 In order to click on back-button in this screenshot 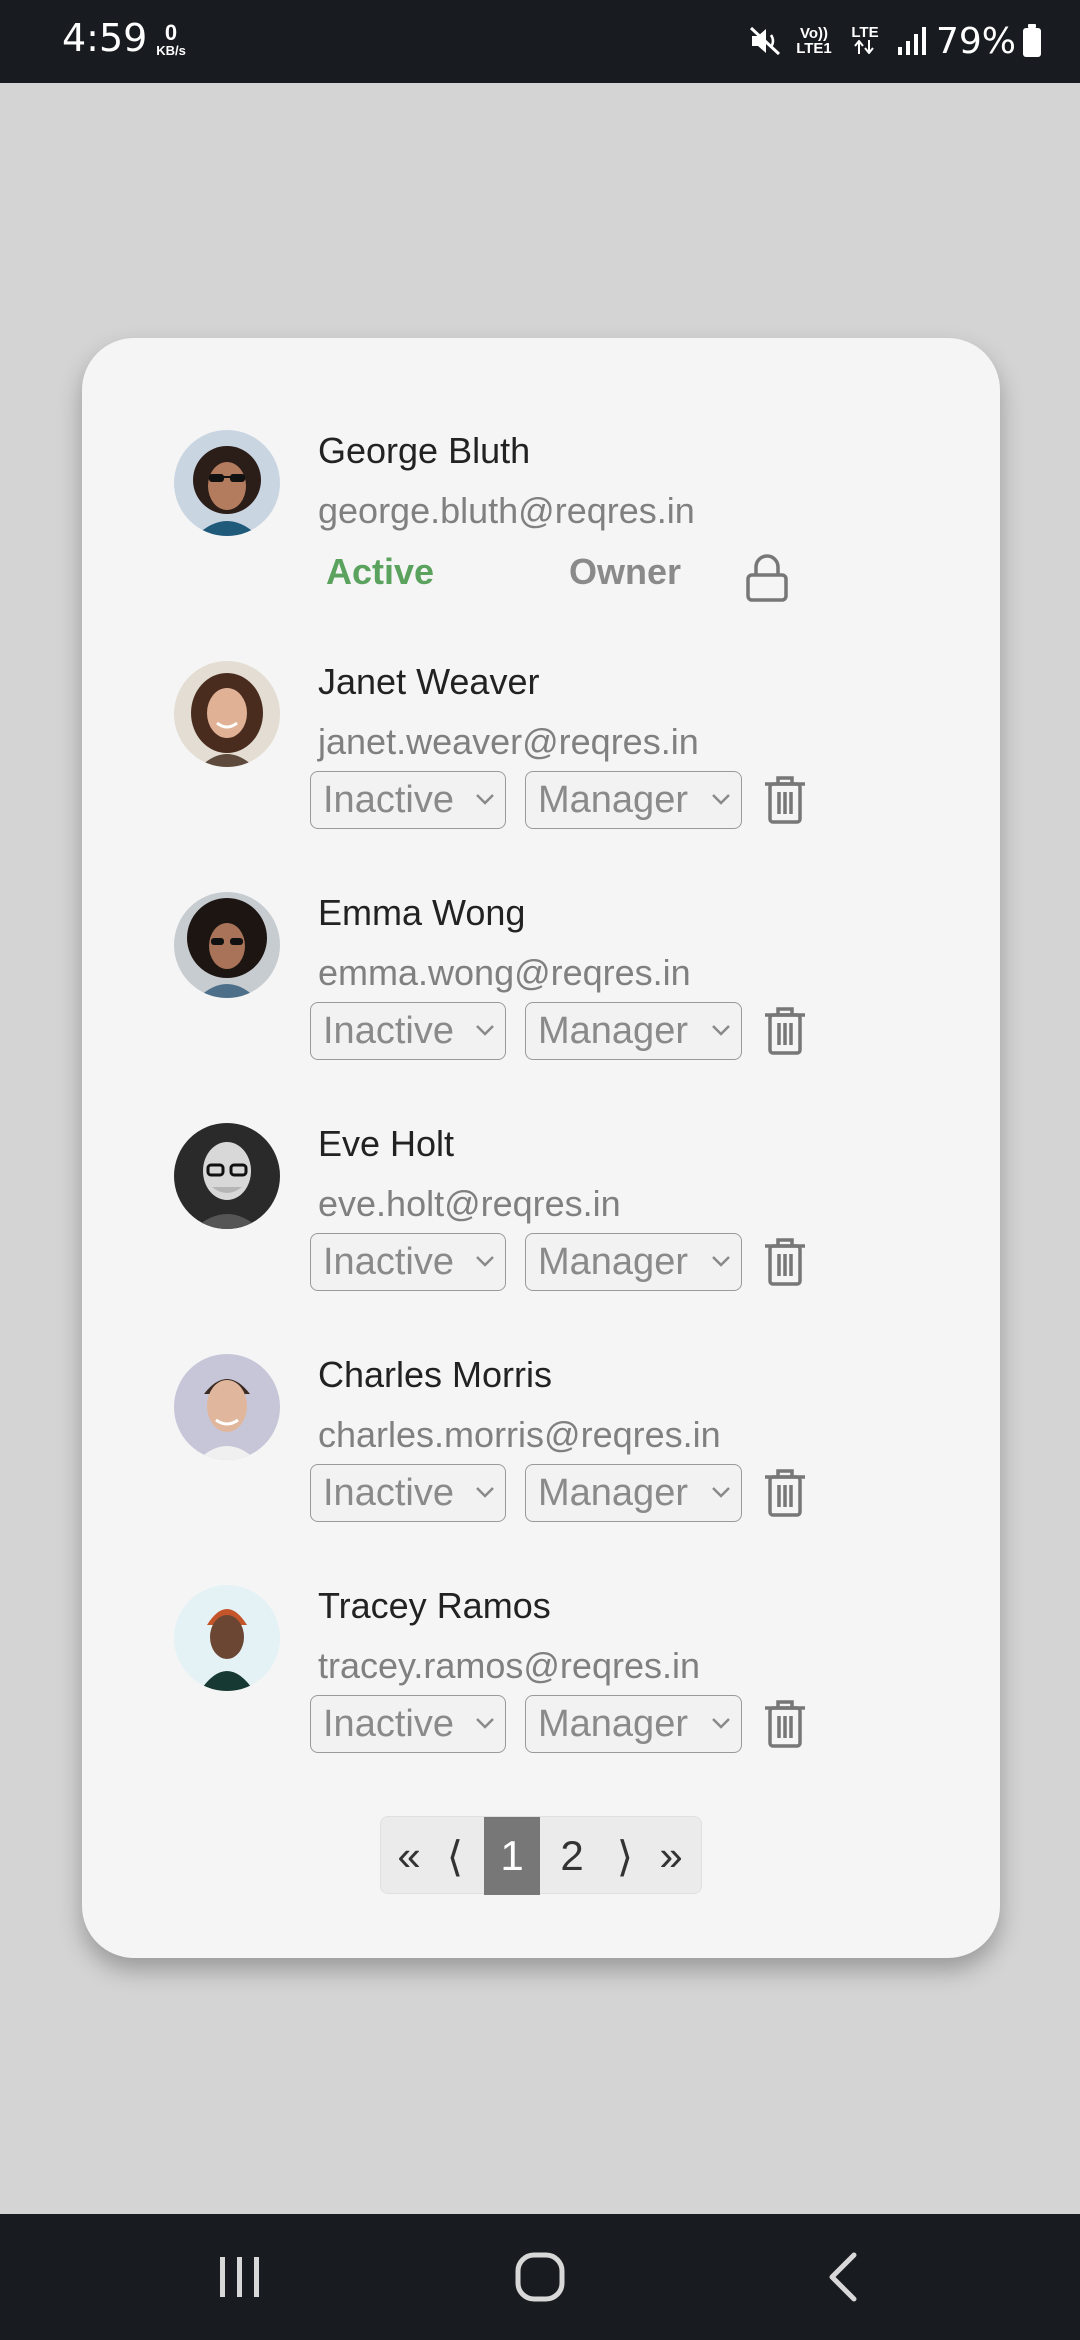, I will do `click(843, 2277)`.